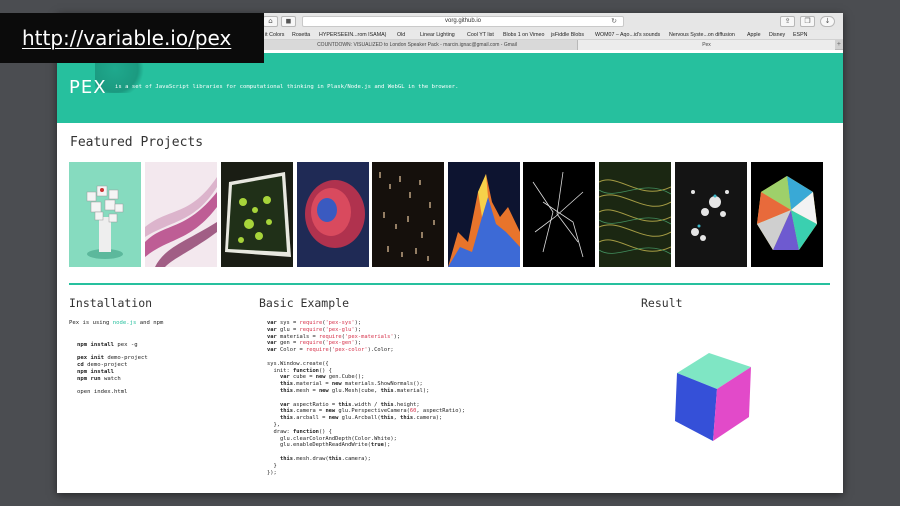 The height and width of the screenshot is (506, 900). What do you see at coordinates (662, 303) in the screenshot?
I see `result-title: Result` at bounding box center [662, 303].